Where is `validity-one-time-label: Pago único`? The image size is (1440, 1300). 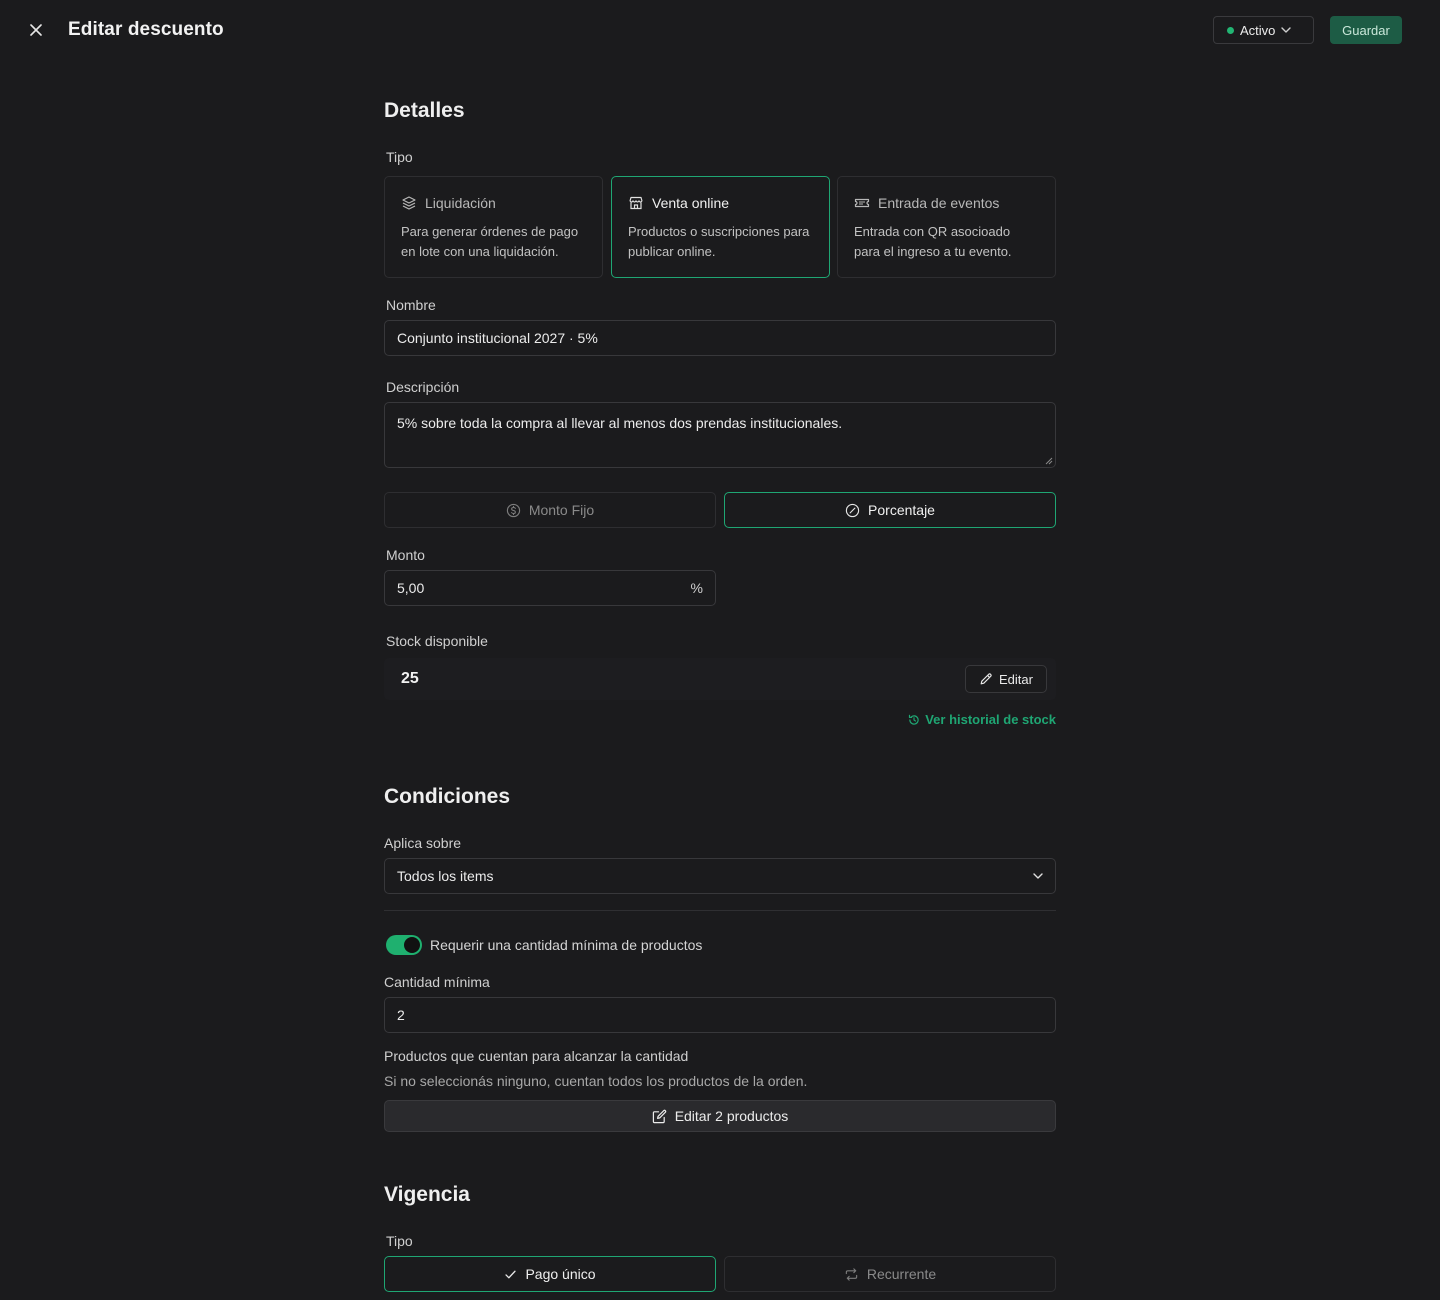
validity-one-time-label: Pago único is located at coordinates (560, 1274).